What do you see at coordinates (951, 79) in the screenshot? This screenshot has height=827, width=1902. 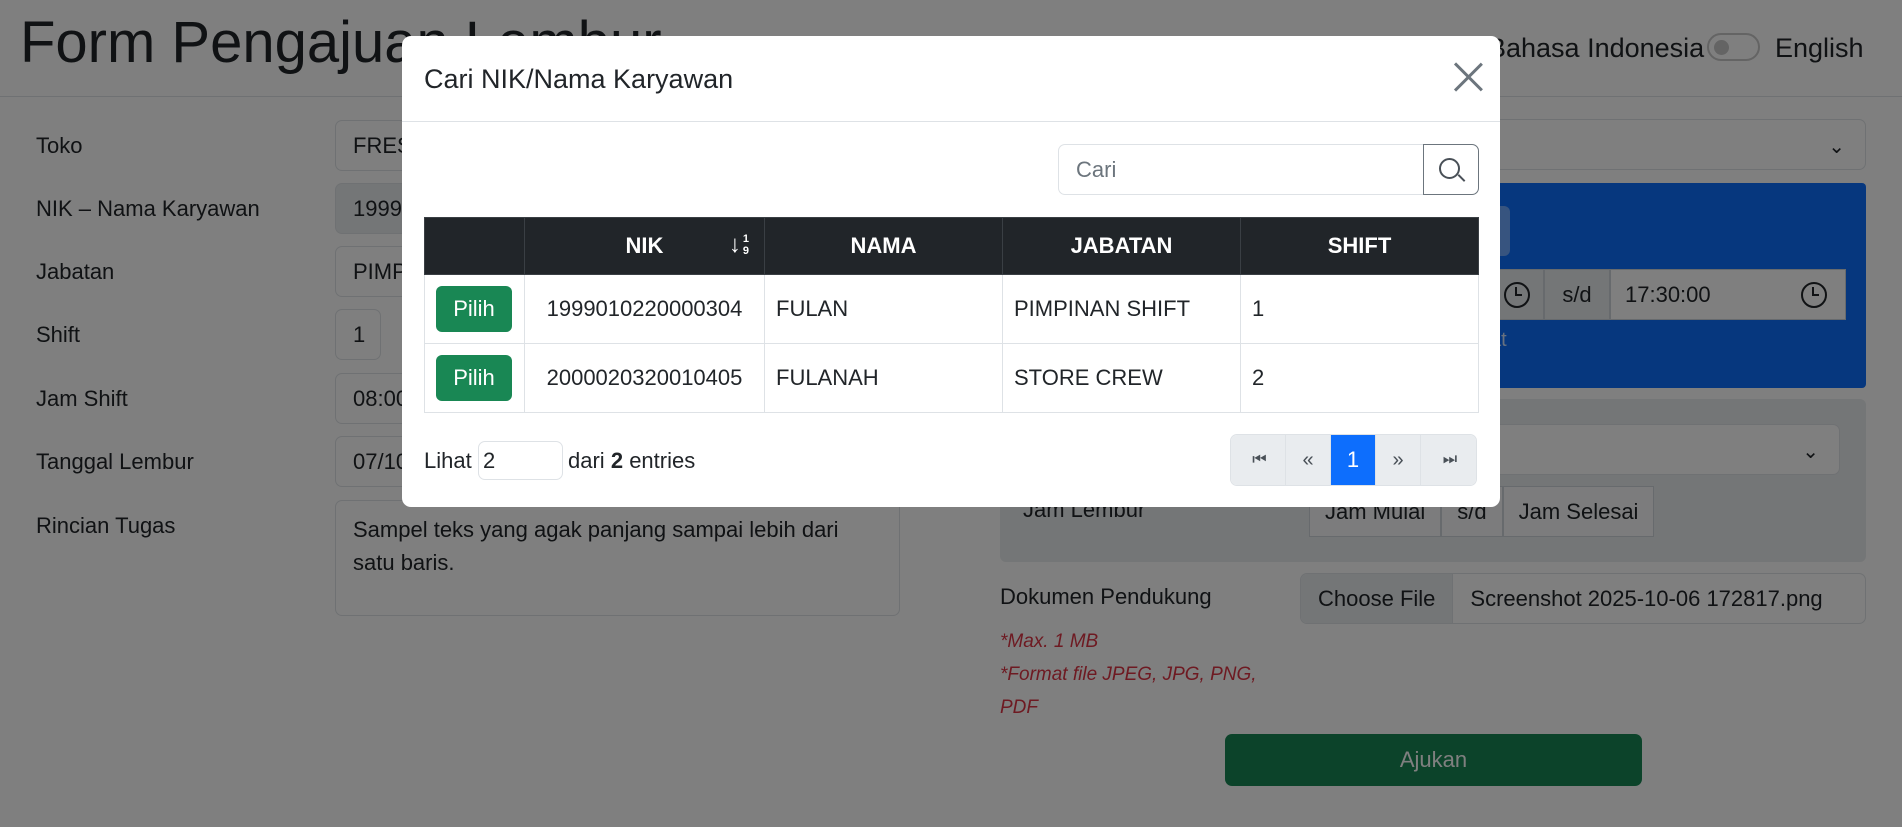 I see `modal-header: Cari NIK/Nama Karyawan` at bounding box center [951, 79].